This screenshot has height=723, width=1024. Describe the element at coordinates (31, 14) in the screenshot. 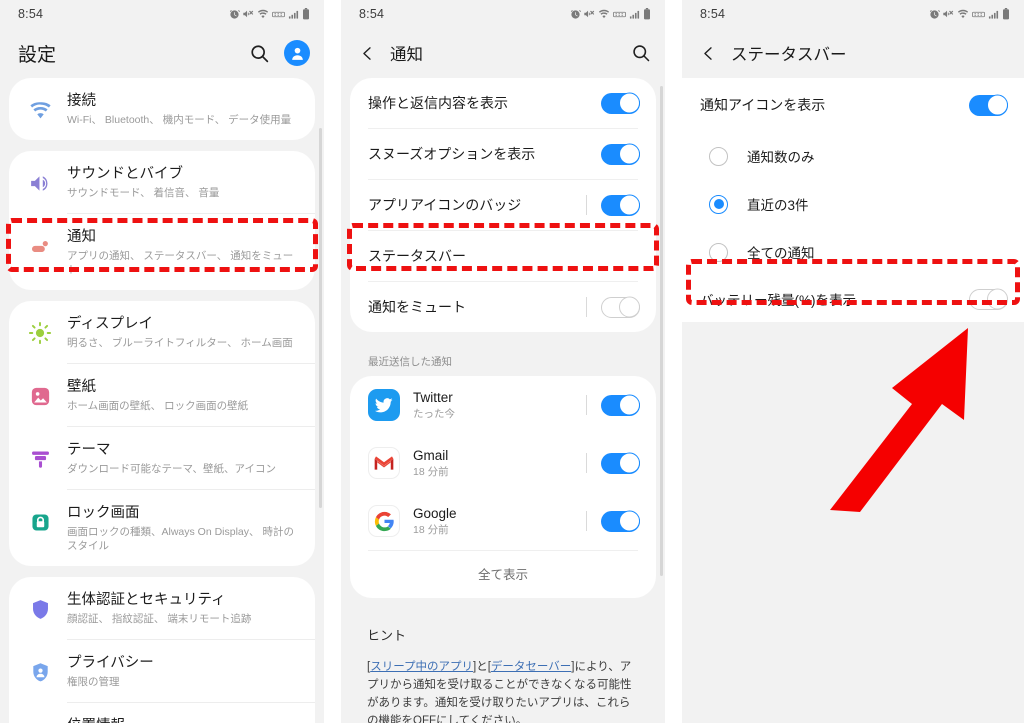

I see `status-clock: 8:54` at that location.